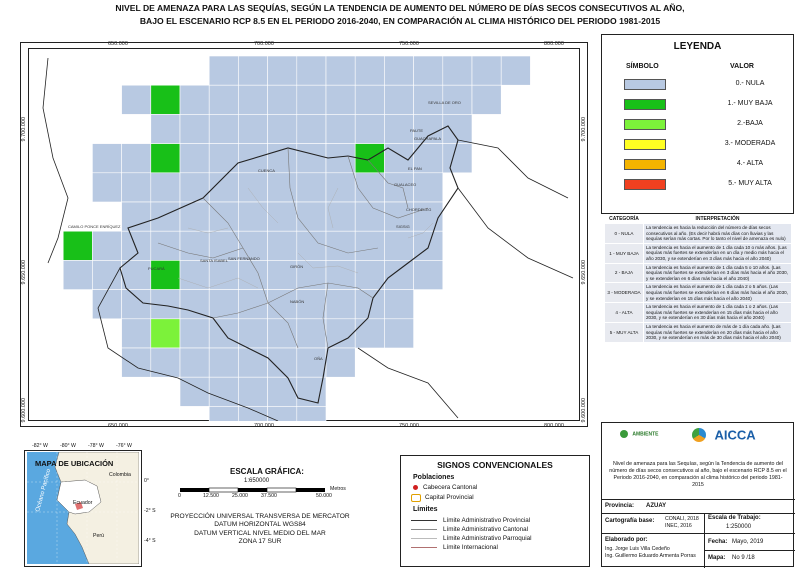 The height and width of the screenshot is (570, 800). Describe the element at coordinates (584, 272) in the screenshot. I see `y-tick-right-2: 9.650.000` at that location.